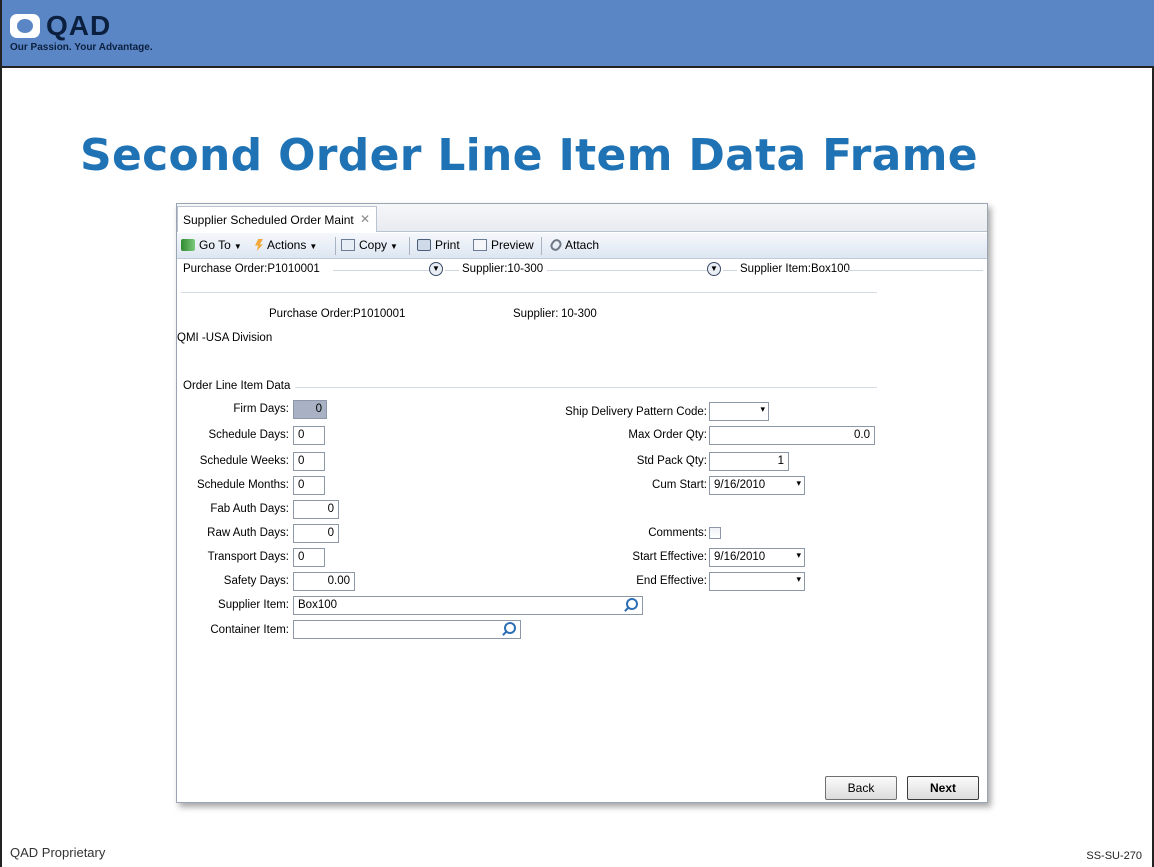 The width and height of the screenshot is (1154, 867). What do you see at coordinates (480, 245) in the screenshot?
I see `preview-icon` at bounding box center [480, 245].